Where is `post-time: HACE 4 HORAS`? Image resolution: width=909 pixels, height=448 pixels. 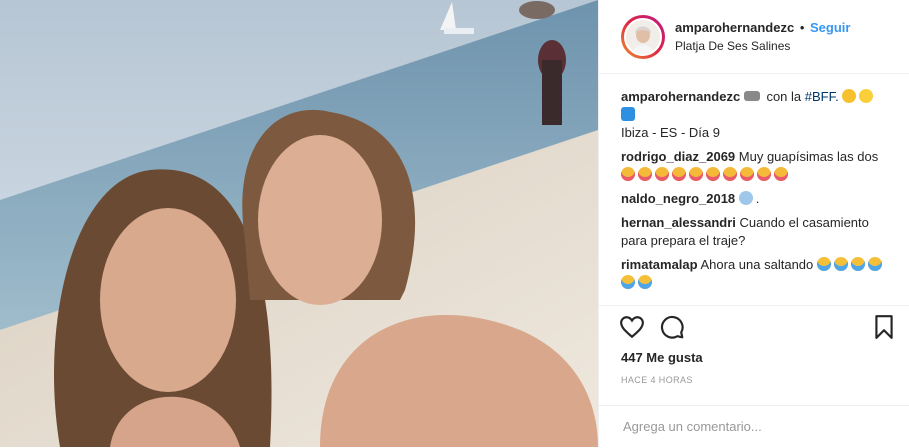
post-time: HACE 4 HORAS is located at coordinates (657, 380).